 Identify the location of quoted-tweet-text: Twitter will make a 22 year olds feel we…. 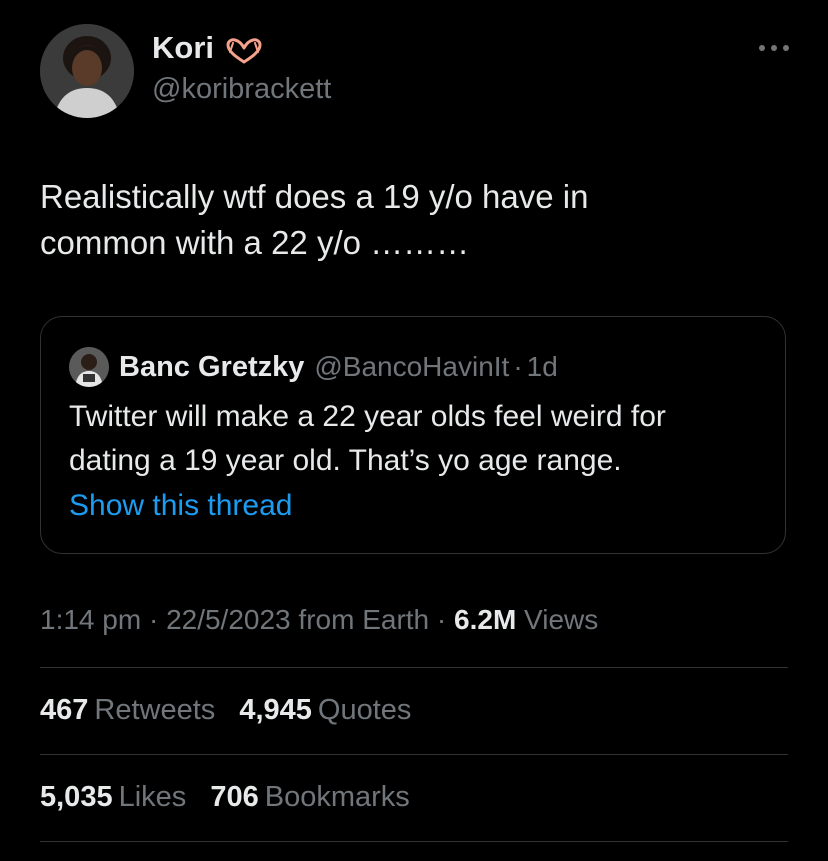
(414, 439).